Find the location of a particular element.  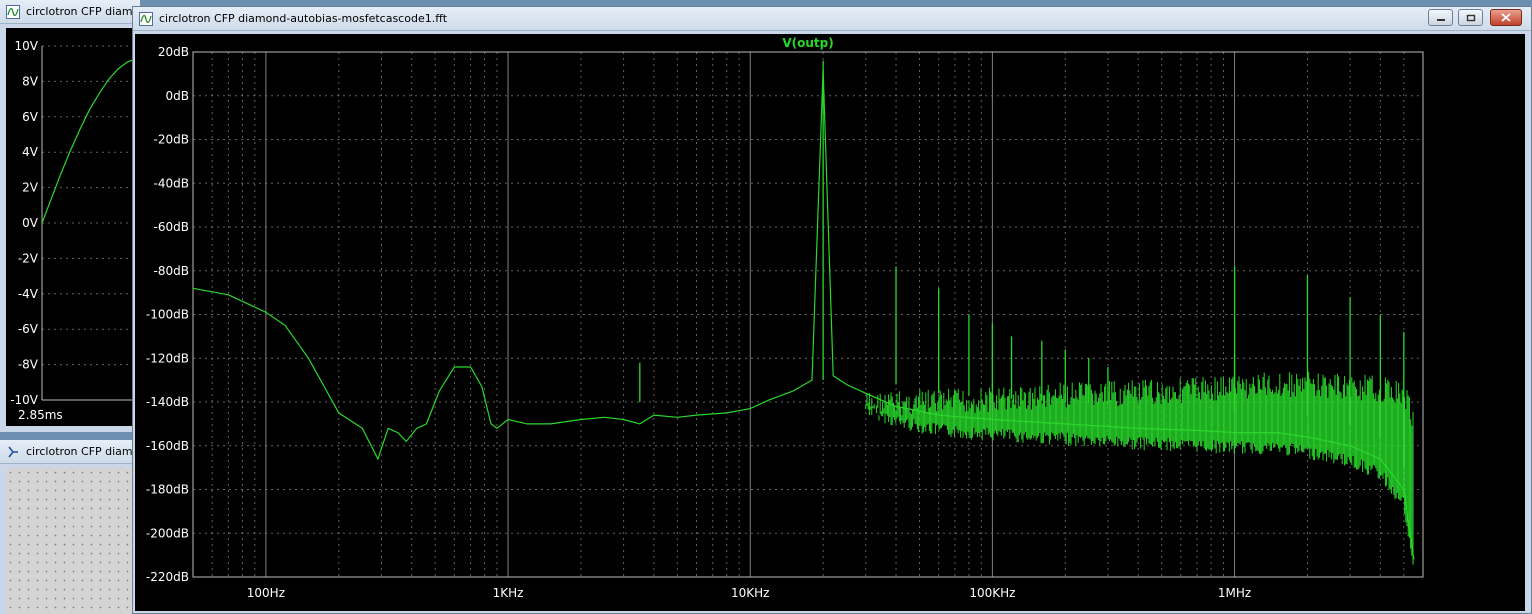

y-tick-label: -20dB is located at coordinates (171, 140).